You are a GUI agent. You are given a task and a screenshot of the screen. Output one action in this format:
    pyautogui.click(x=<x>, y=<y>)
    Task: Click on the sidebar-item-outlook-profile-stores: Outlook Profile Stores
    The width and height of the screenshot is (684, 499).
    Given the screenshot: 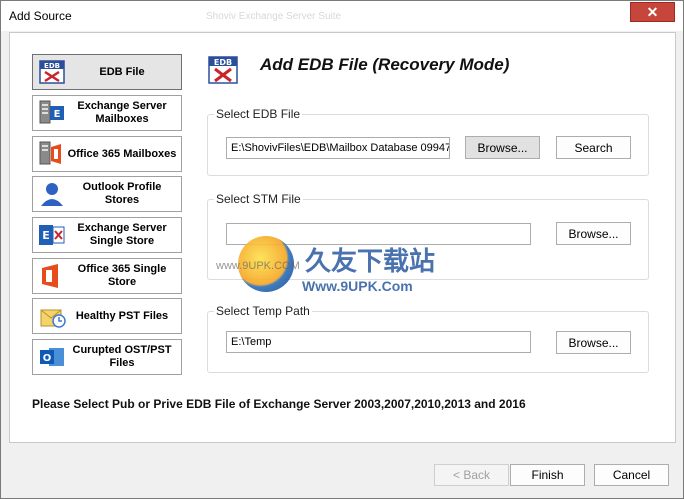 What is the action you would take?
    pyautogui.click(x=107, y=194)
    